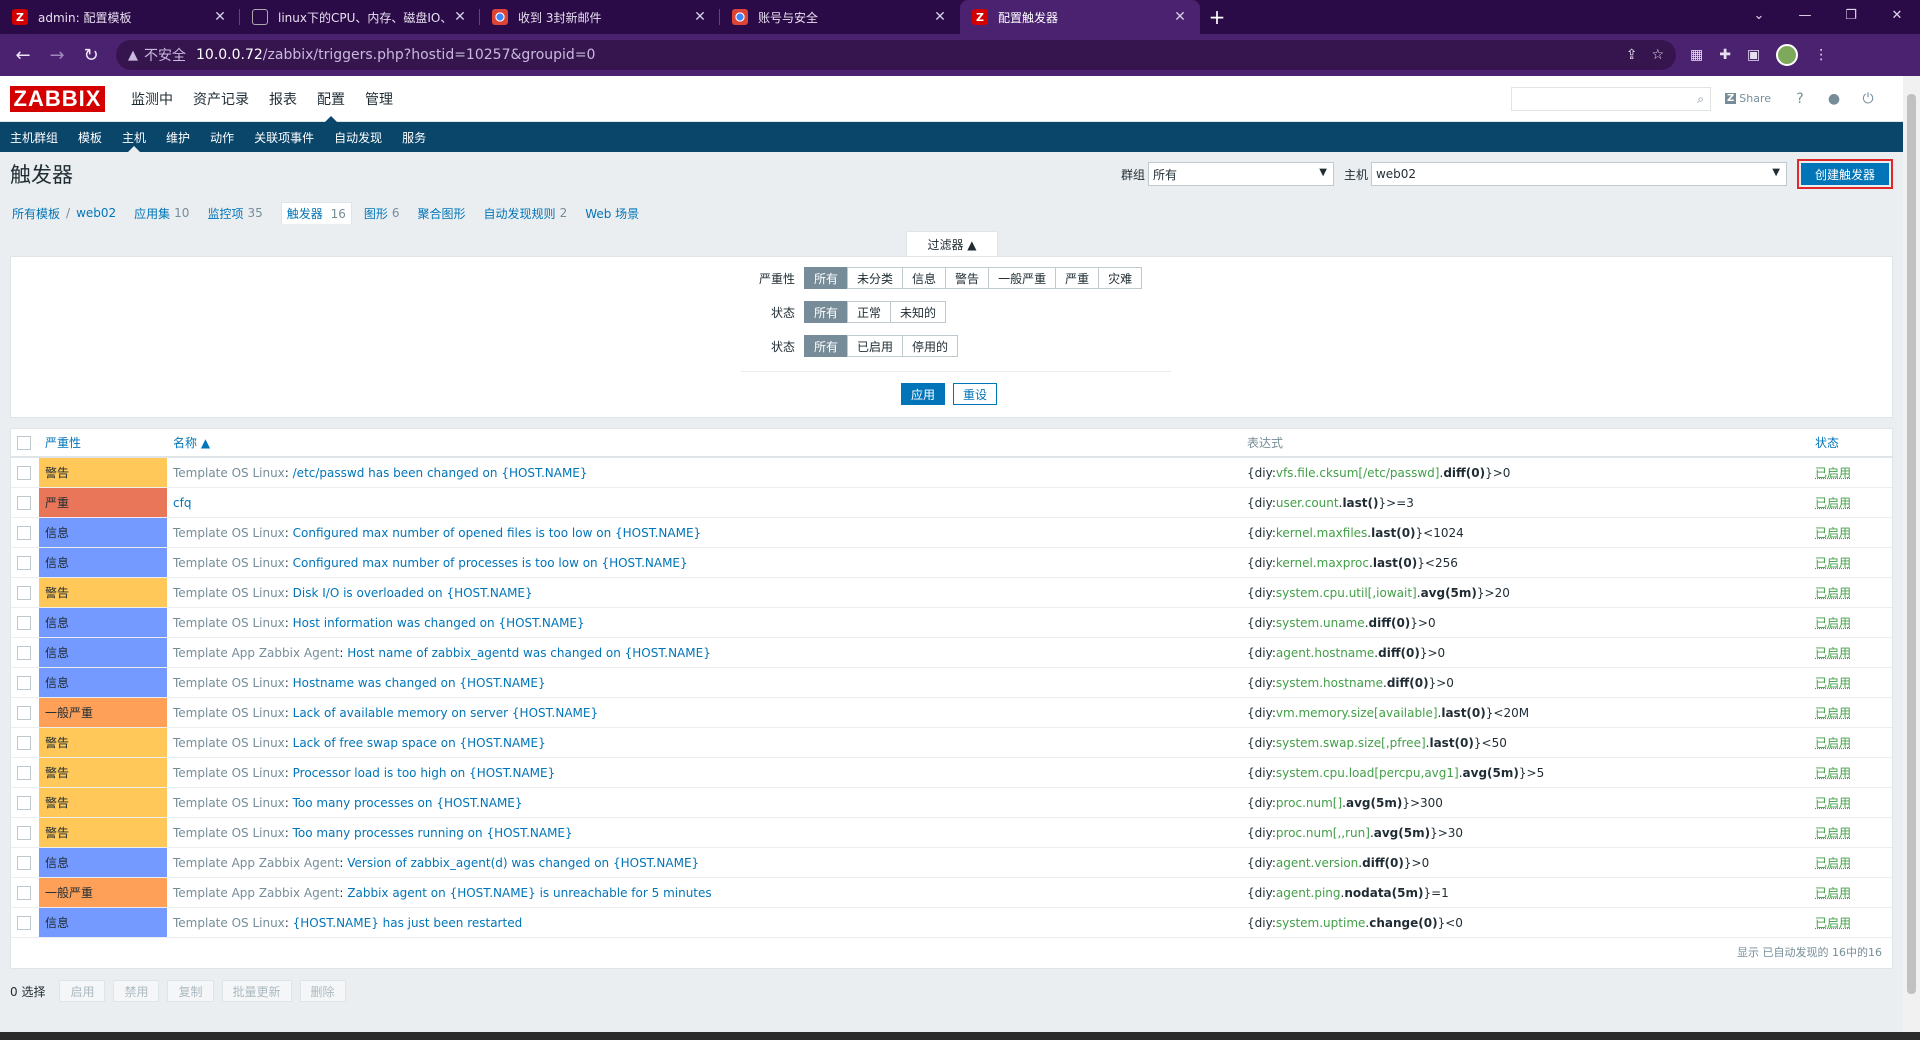 The image size is (1920, 1040). Describe the element at coordinates (96, 213) in the screenshot. I see `host-link: web02` at that location.